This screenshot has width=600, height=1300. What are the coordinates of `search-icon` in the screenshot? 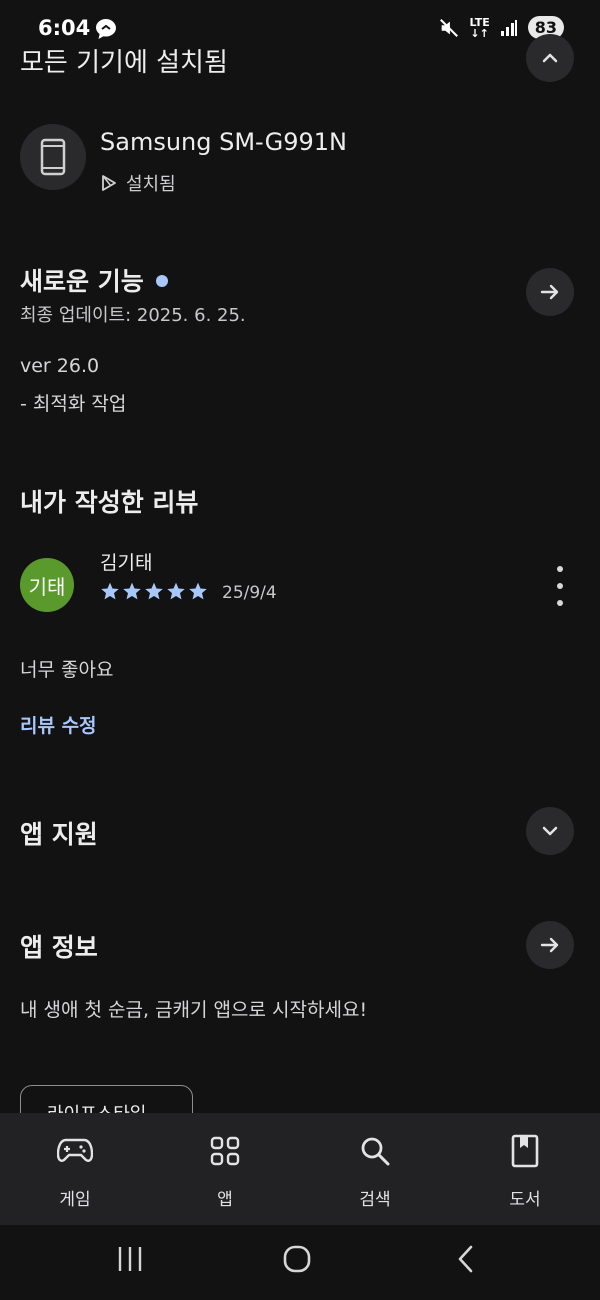 It's located at (375, 1151).